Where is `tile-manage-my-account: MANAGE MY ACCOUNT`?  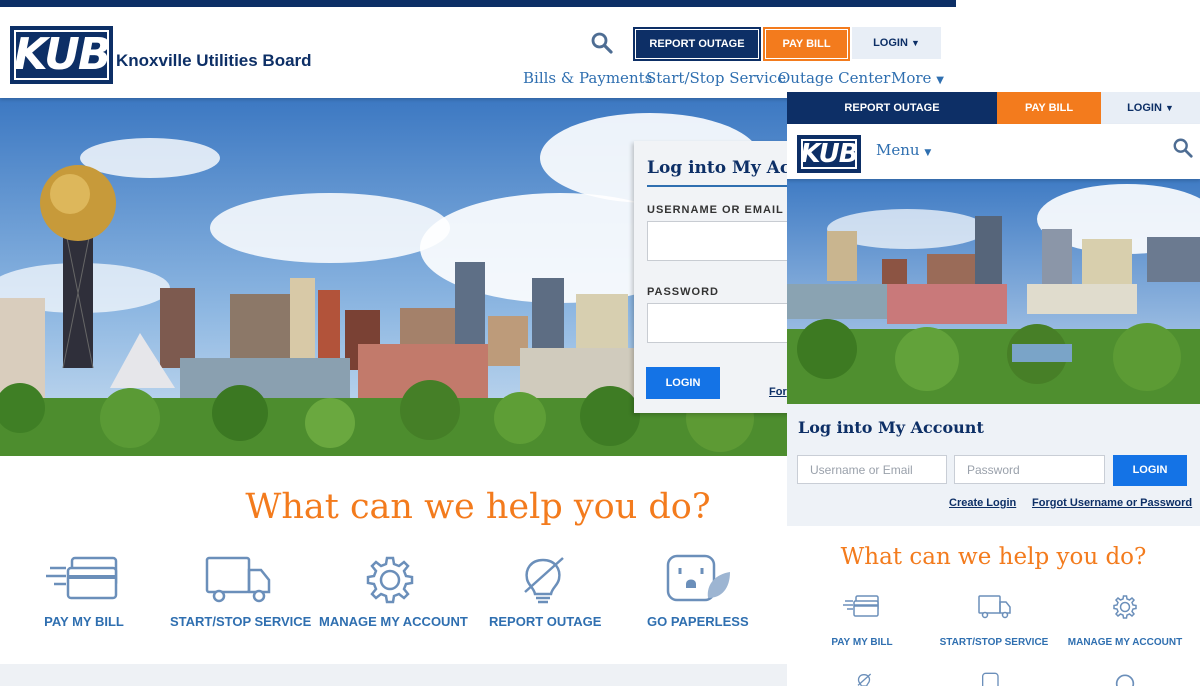
tile-manage-my-account: MANAGE MY ACCOUNT is located at coordinates (393, 590).